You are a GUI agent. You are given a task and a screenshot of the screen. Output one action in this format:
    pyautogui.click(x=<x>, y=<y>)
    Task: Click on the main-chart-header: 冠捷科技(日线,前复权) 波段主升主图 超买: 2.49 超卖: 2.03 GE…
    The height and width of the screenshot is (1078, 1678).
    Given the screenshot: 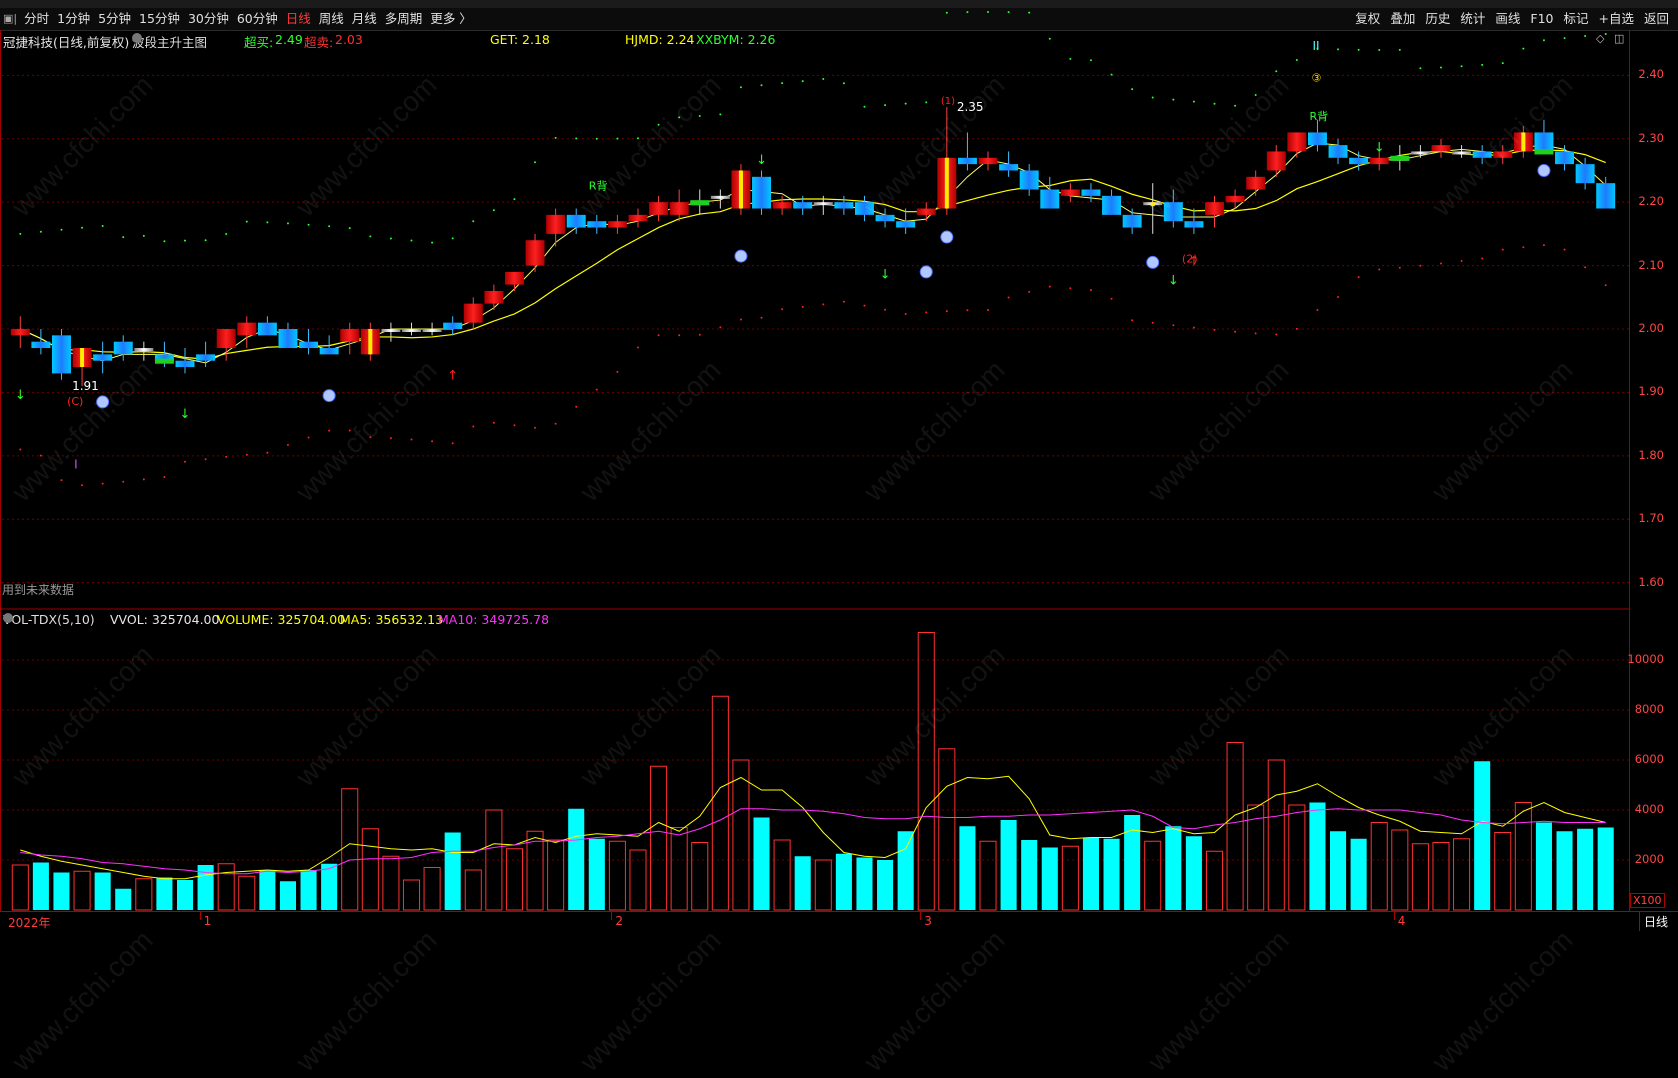 What is the action you would take?
    pyautogui.click(x=815, y=41)
    